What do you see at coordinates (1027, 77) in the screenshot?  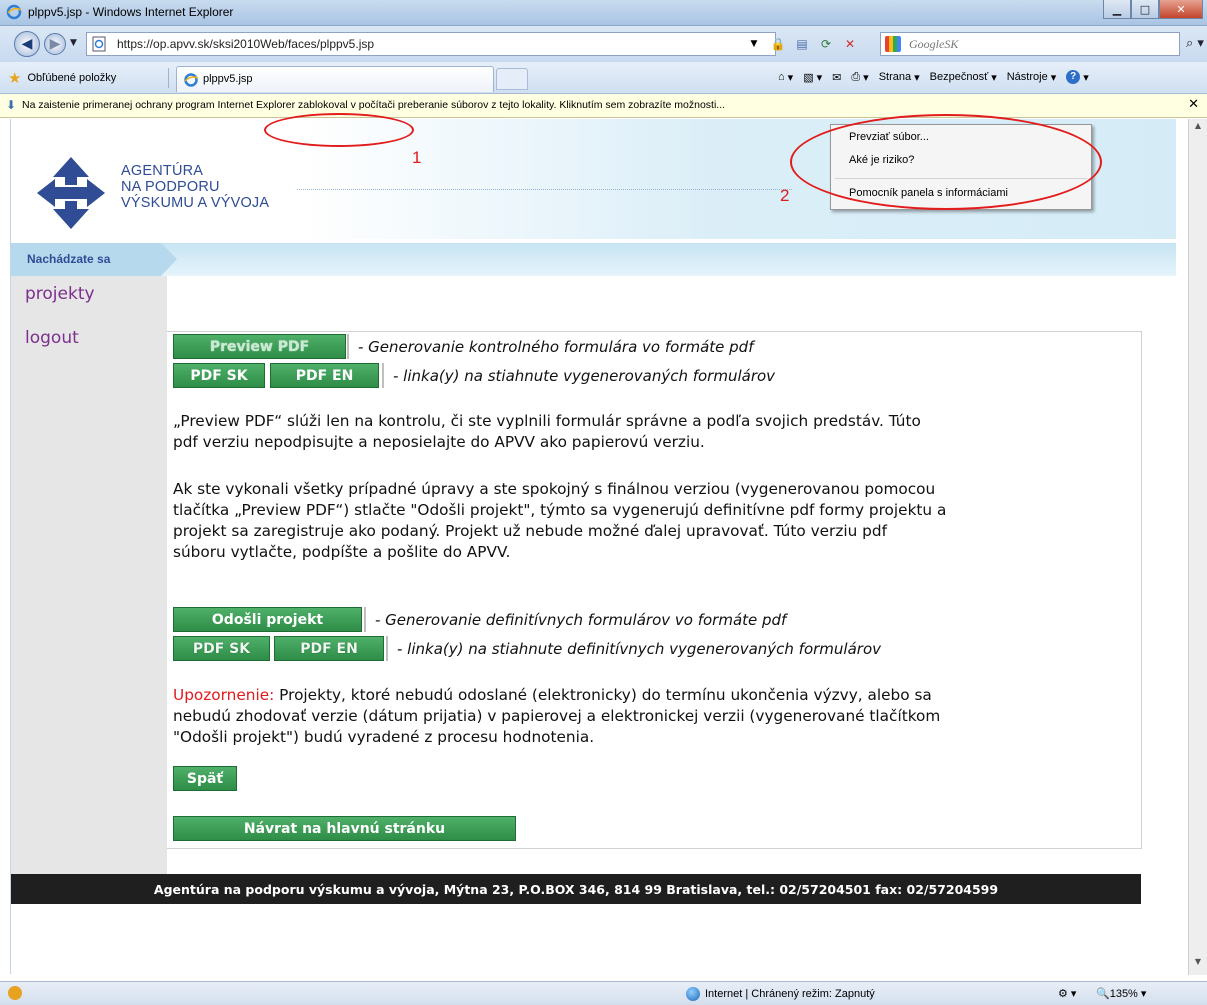 I see `tools-menu-label: Nástroje` at bounding box center [1027, 77].